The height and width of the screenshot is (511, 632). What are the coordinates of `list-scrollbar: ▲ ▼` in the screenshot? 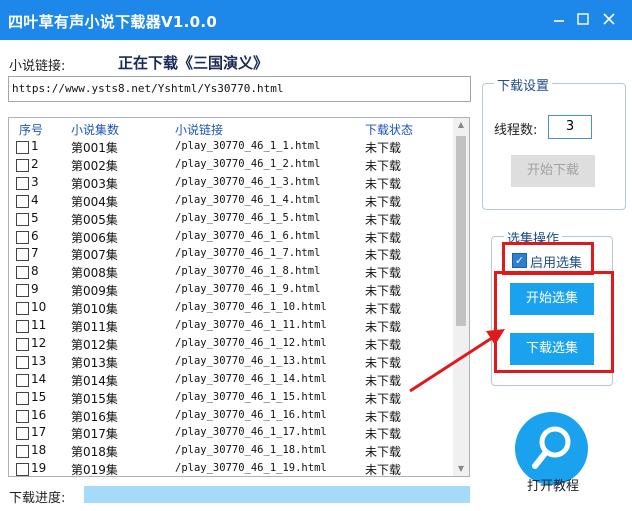 It's located at (461, 297).